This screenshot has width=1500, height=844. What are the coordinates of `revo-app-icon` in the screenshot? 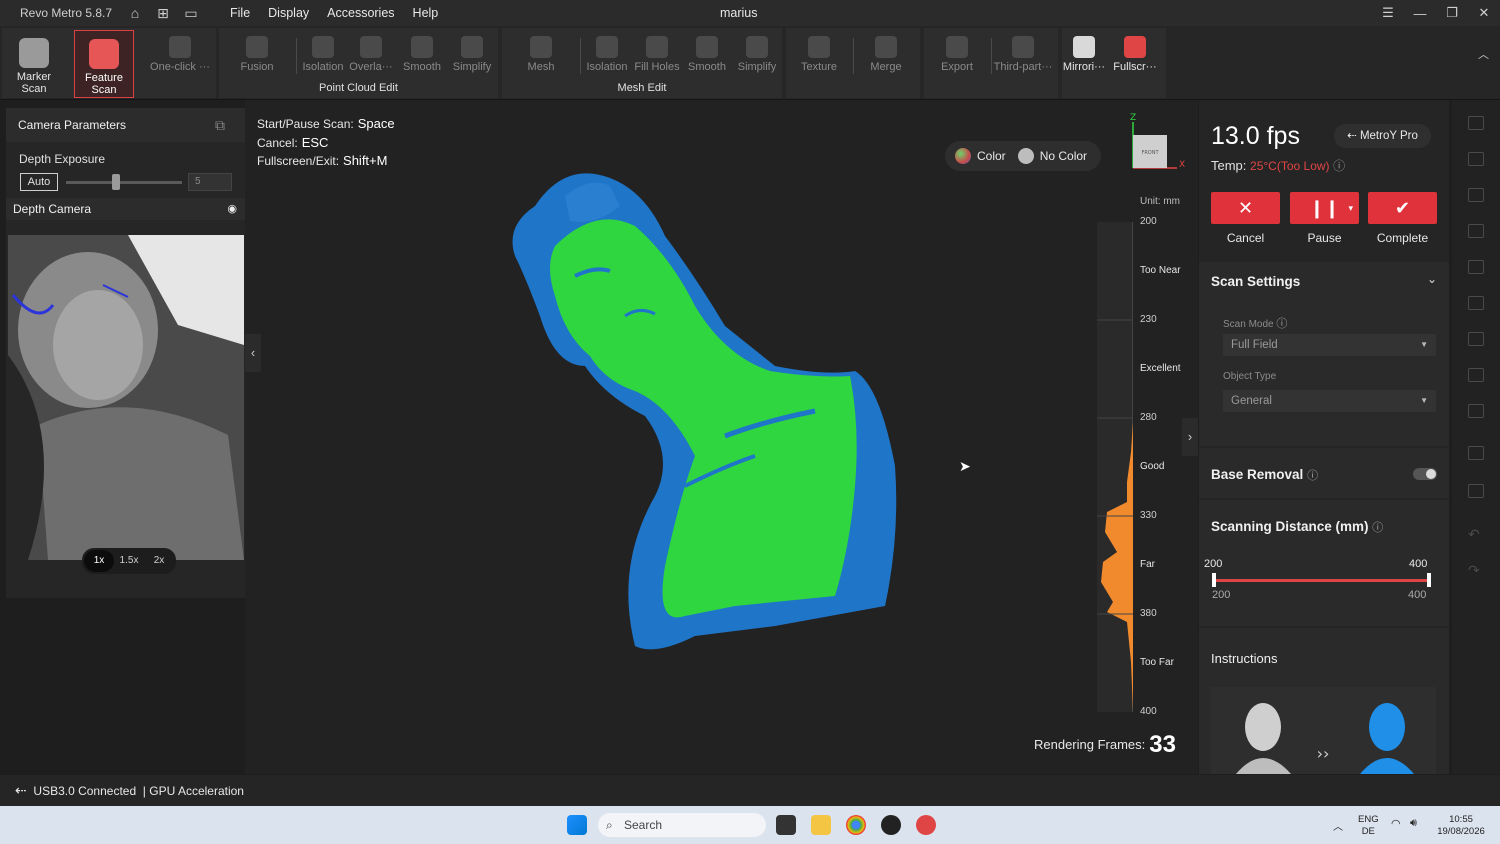 It's located at (926, 825).